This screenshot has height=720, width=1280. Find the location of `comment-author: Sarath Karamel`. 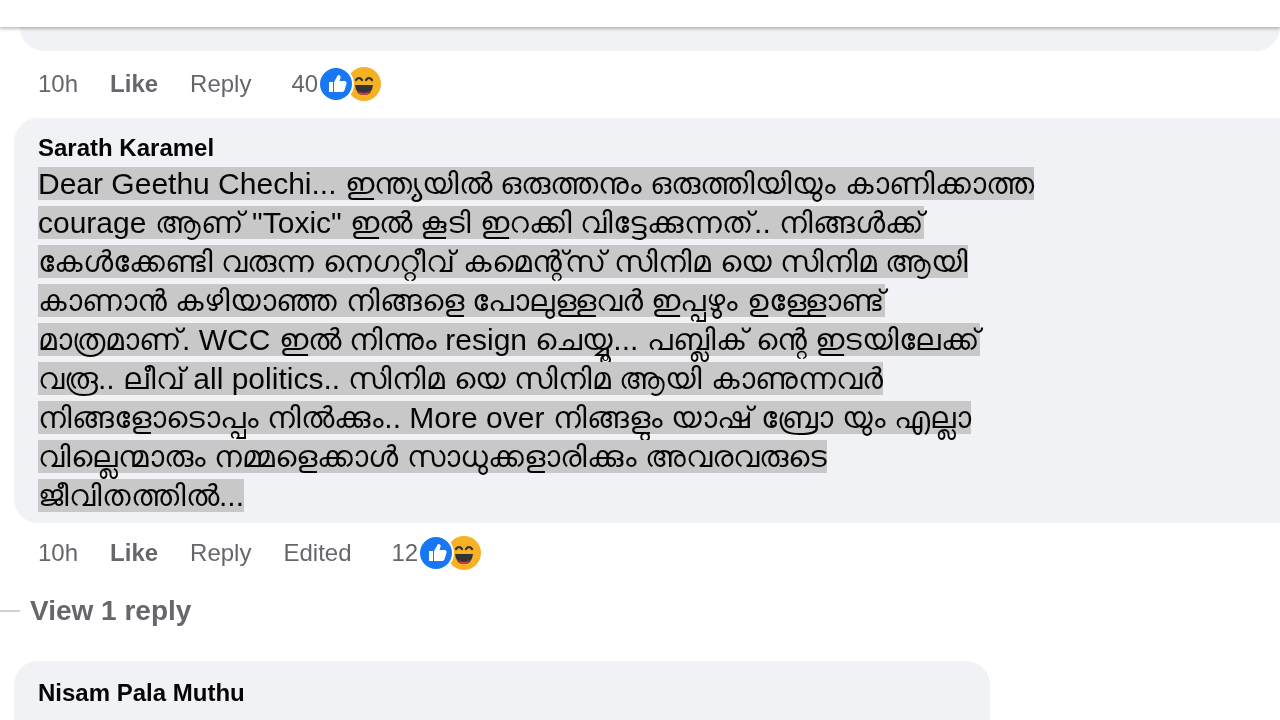

comment-author: Sarath Karamel is located at coordinates (654, 148).